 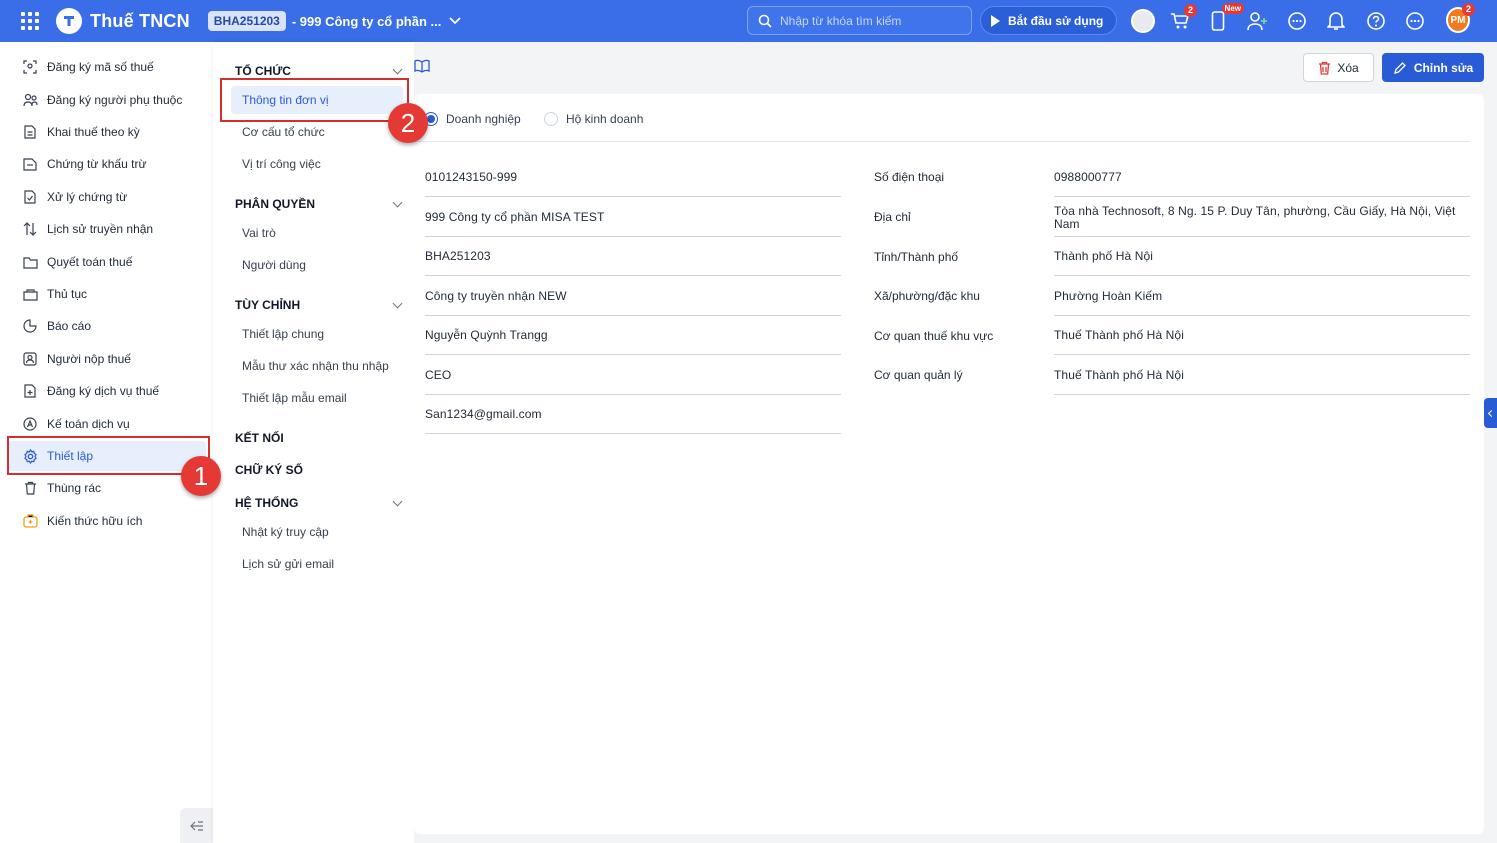 I want to click on help-button, so click(x=1376, y=21).